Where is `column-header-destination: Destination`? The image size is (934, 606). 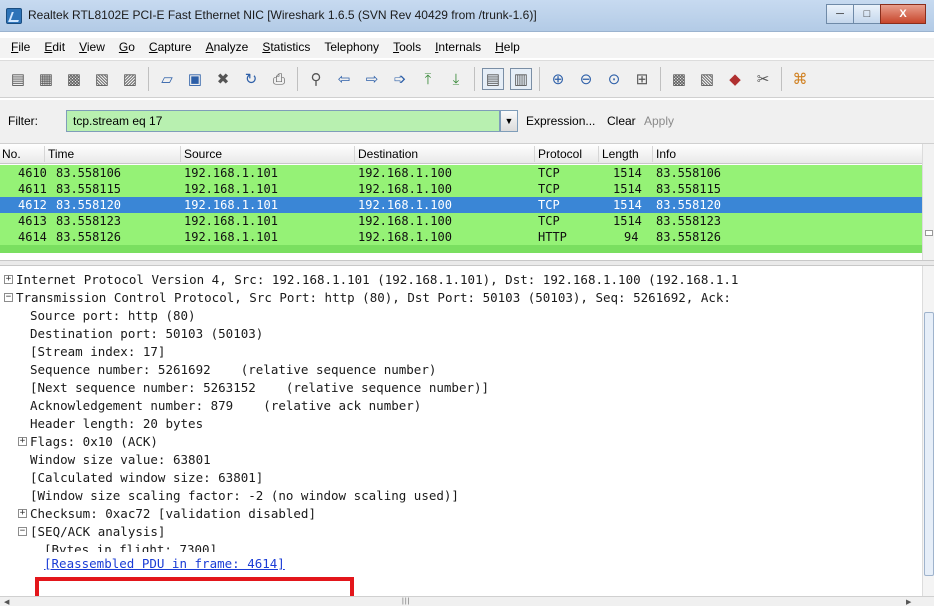
column-header-destination: Destination is located at coordinates (442, 154).